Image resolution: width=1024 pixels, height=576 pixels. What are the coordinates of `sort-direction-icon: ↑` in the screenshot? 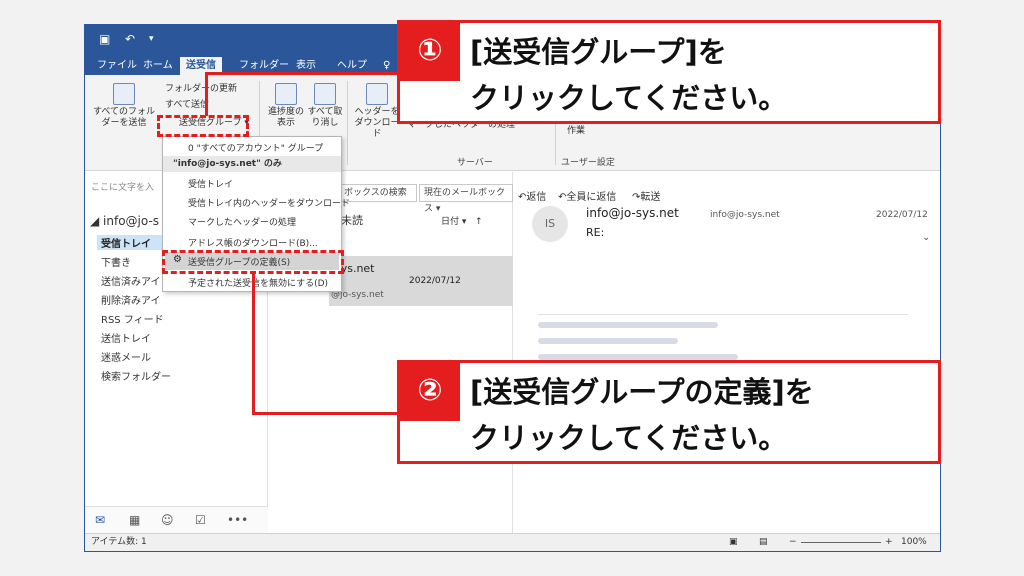 It's located at (478, 222).